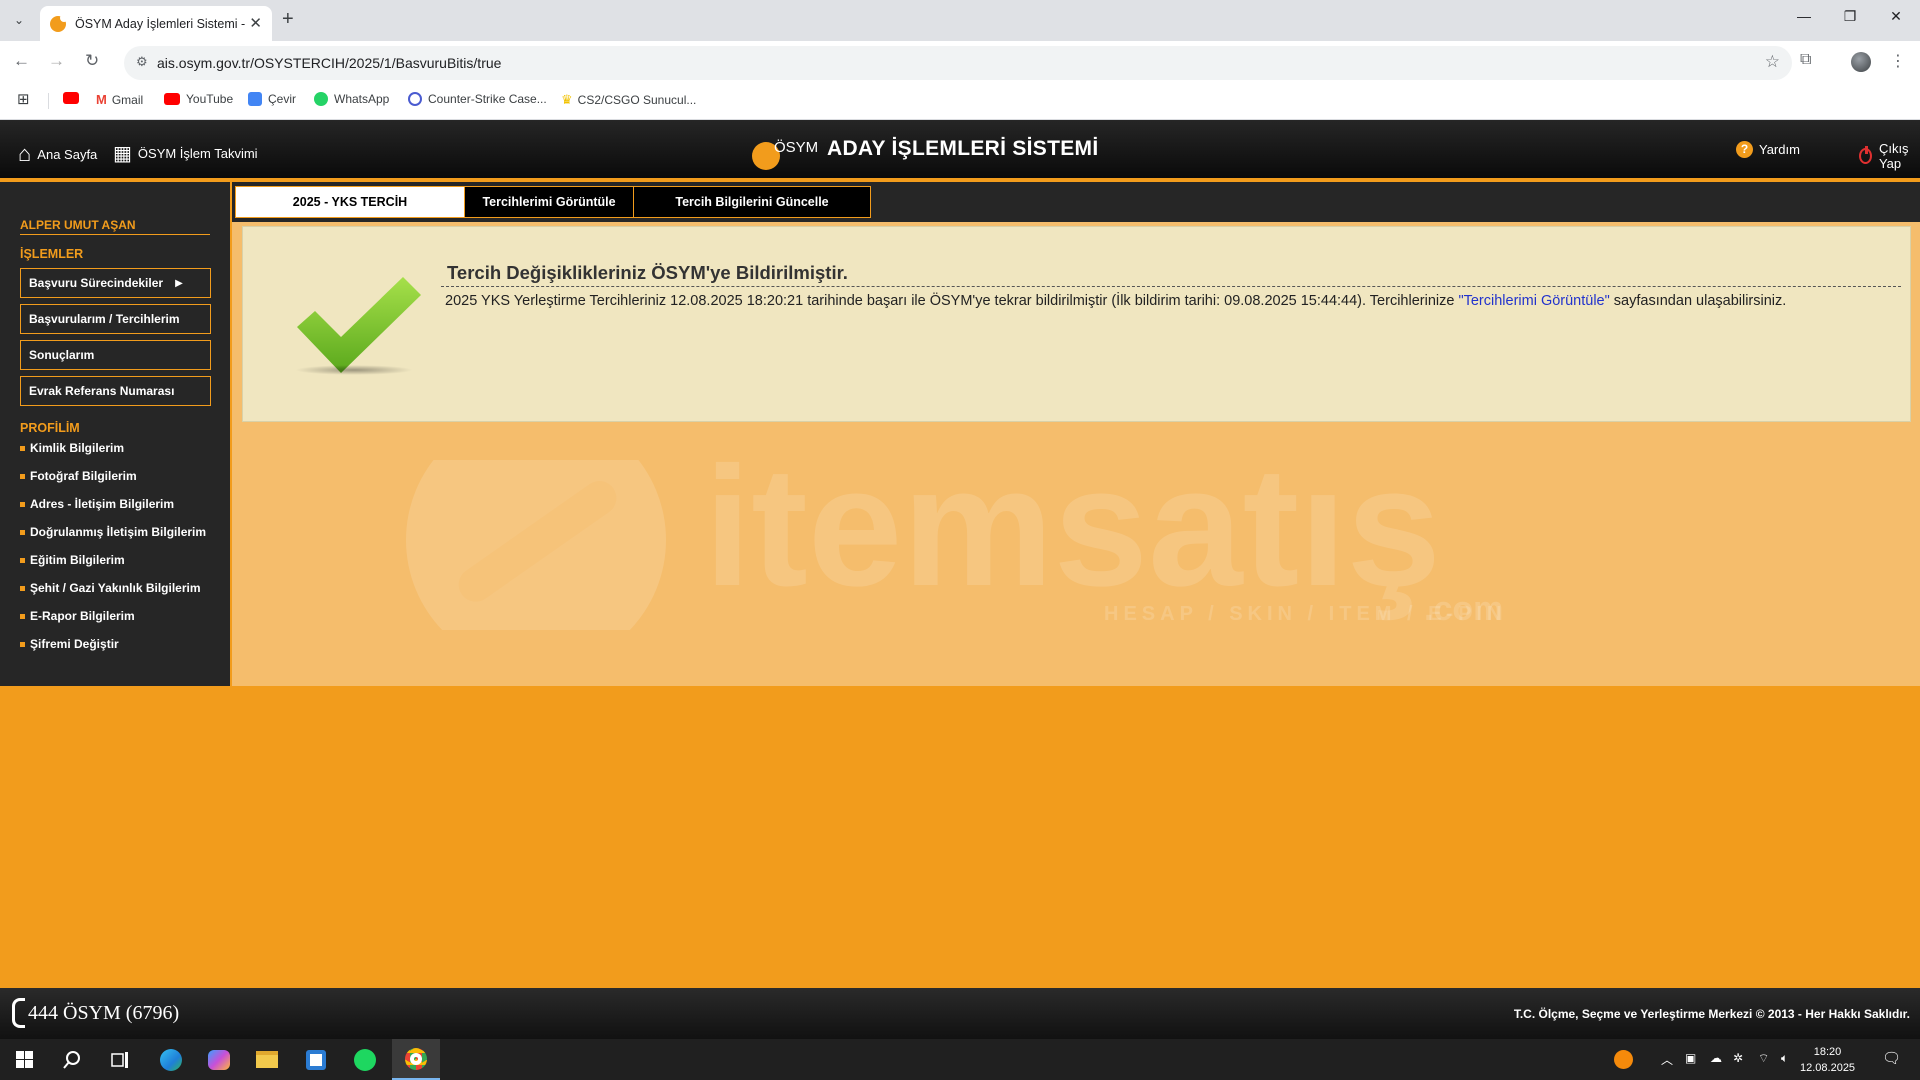  I want to click on reload-icon: ↻, so click(92, 61).